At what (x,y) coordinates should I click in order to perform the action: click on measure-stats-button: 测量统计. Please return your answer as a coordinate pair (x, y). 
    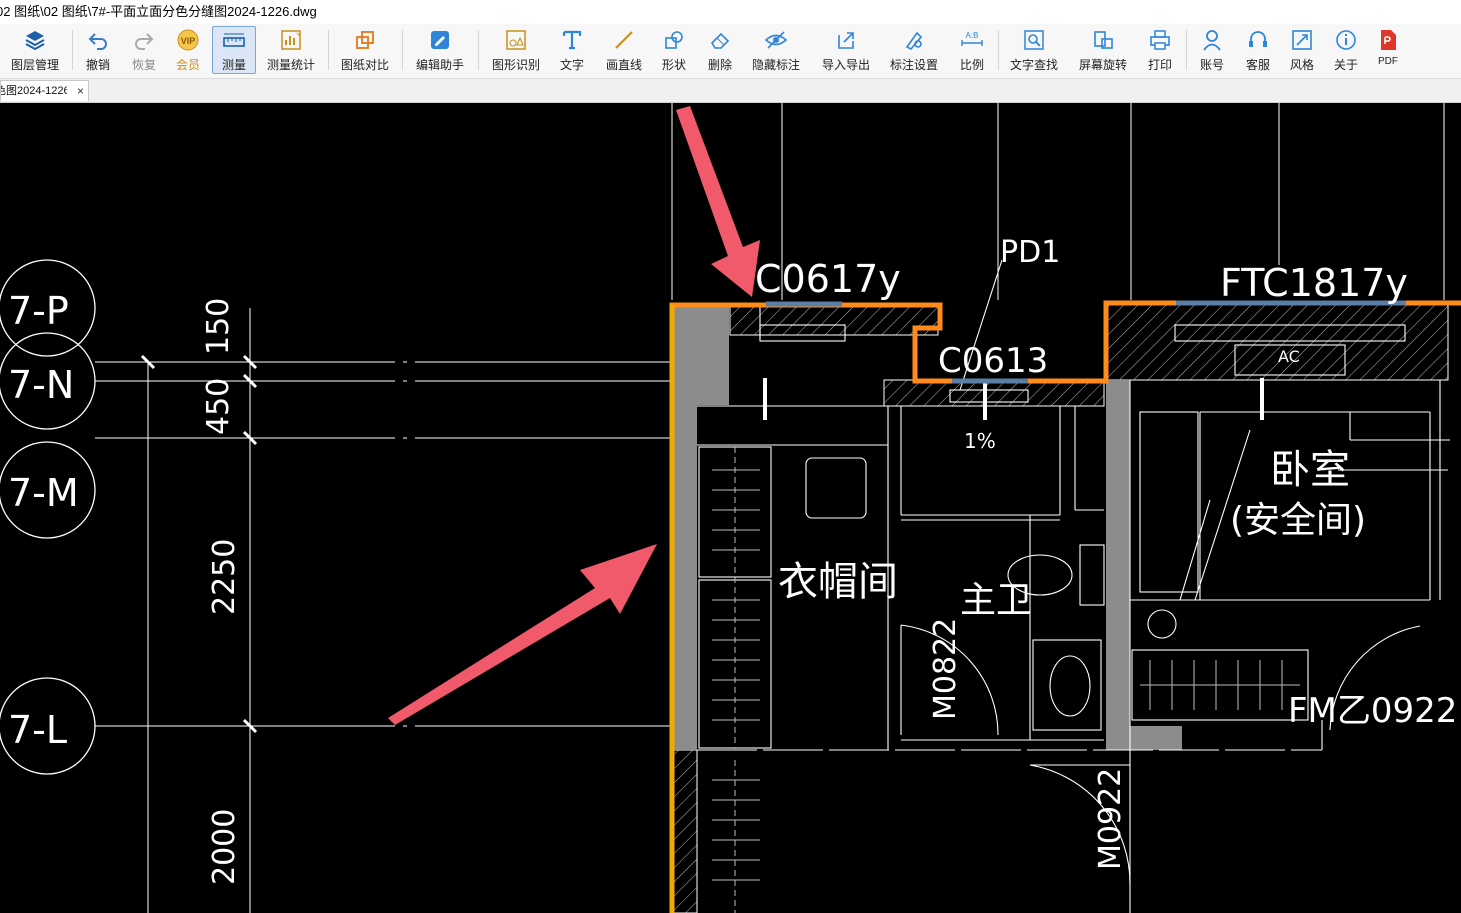
    Looking at the image, I should click on (291, 50).